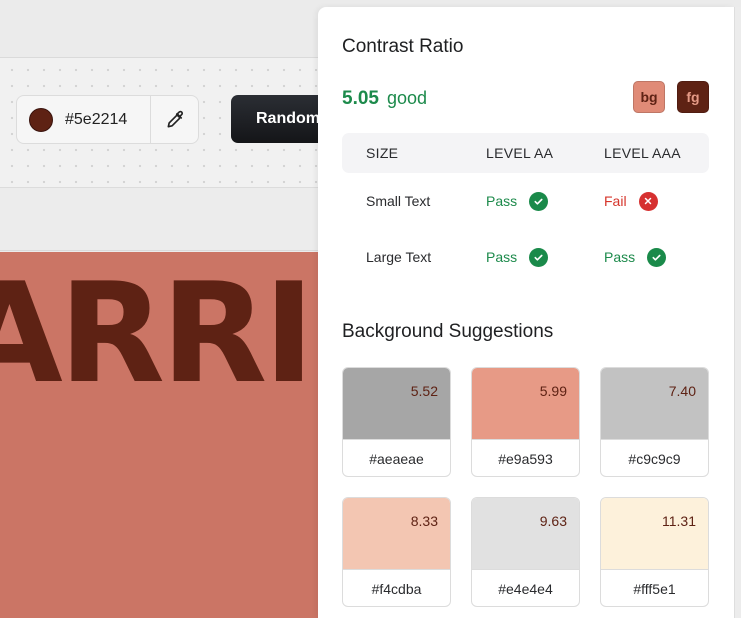  Describe the element at coordinates (396, 457) in the screenshot. I see `suggestion-hex: #aeaeae` at that location.